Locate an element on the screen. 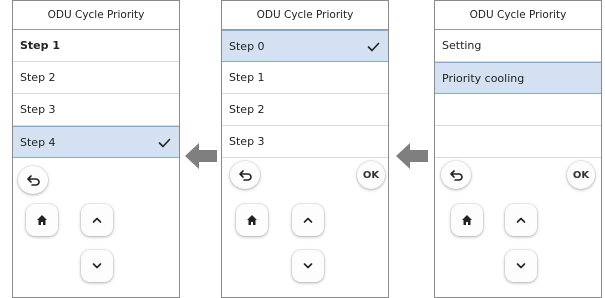  list-item: Step 0 is located at coordinates (305, 46).